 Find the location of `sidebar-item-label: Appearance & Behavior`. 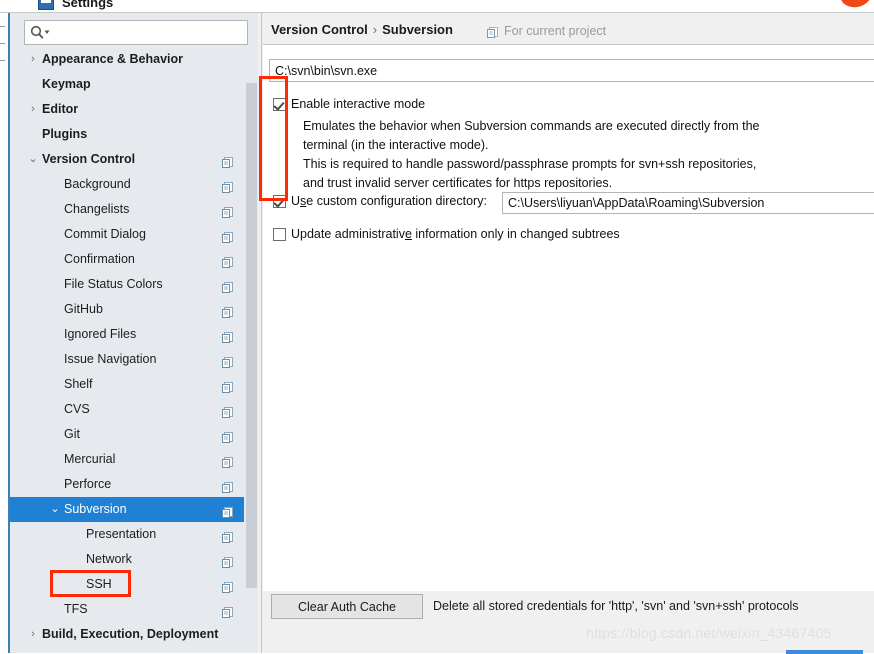

sidebar-item-label: Appearance & Behavior is located at coordinates (113, 59).